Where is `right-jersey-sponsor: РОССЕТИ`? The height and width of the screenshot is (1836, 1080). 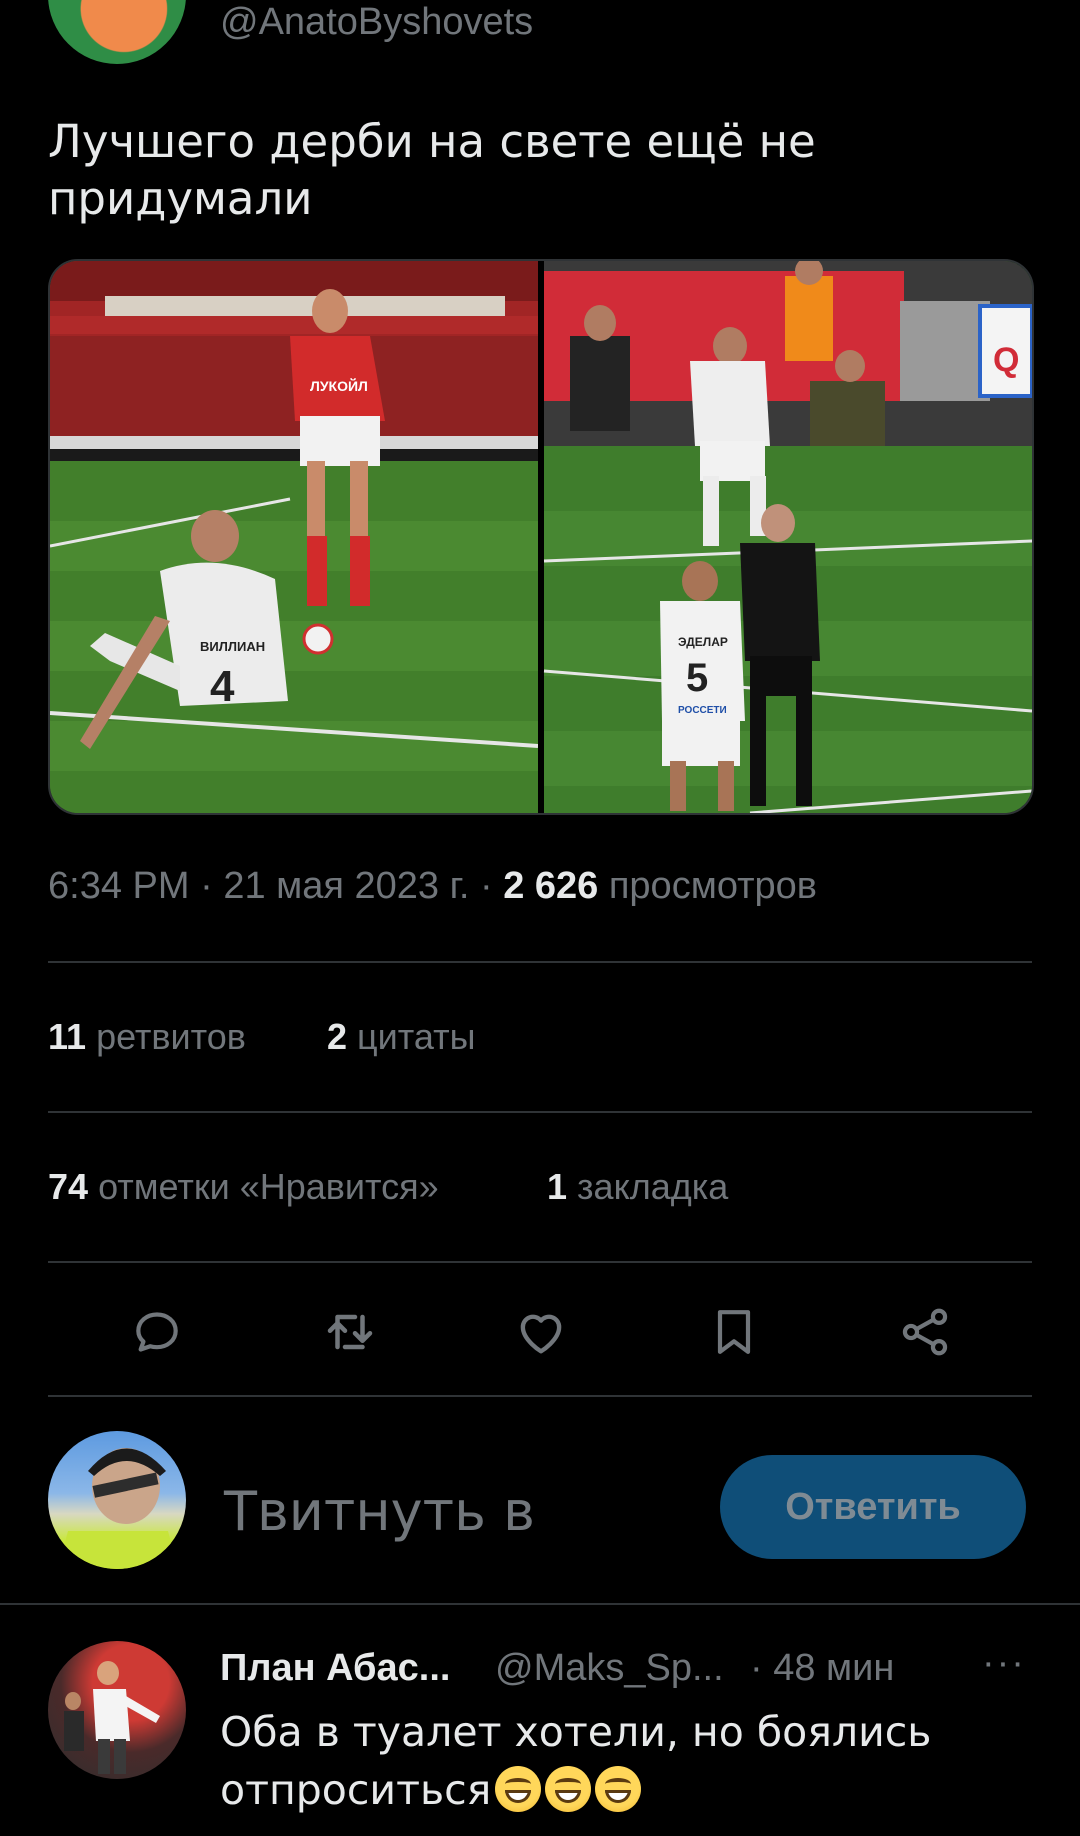
right-jersey-sponsor: РОССЕТИ is located at coordinates (702, 710).